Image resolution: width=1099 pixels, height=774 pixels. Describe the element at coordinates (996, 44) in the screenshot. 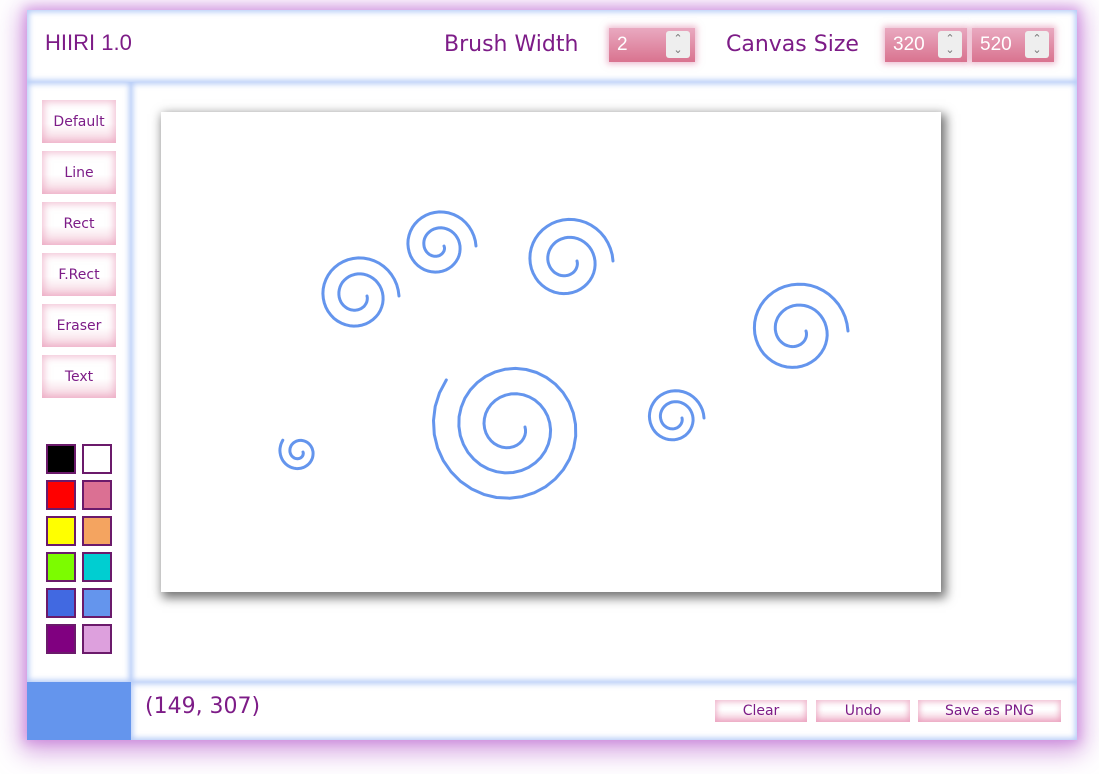

I see `canvas-width-value: 520` at that location.